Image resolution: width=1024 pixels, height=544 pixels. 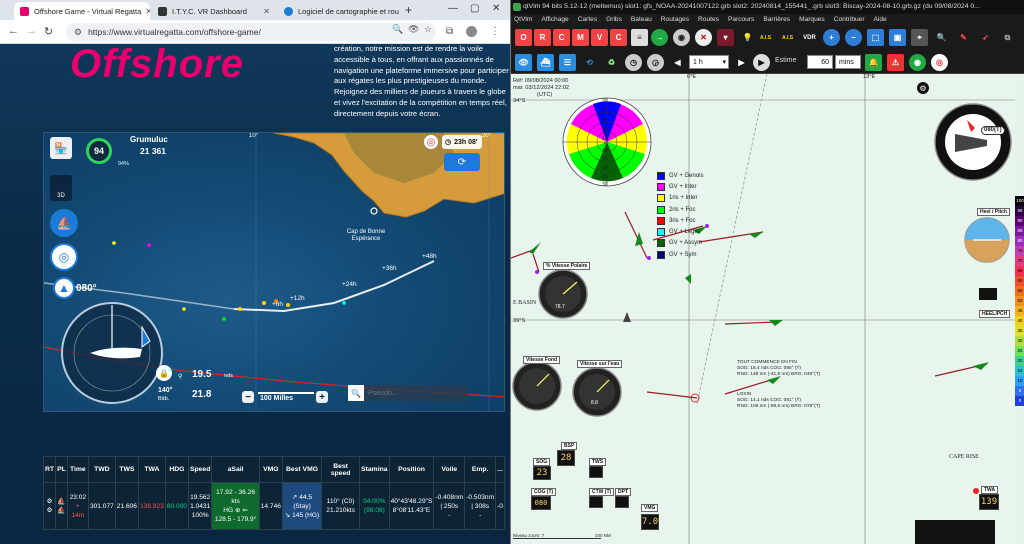 What do you see at coordinates (1007, 37) in the screenshot?
I see `puzzle-icon: ⧉` at bounding box center [1007, 37].